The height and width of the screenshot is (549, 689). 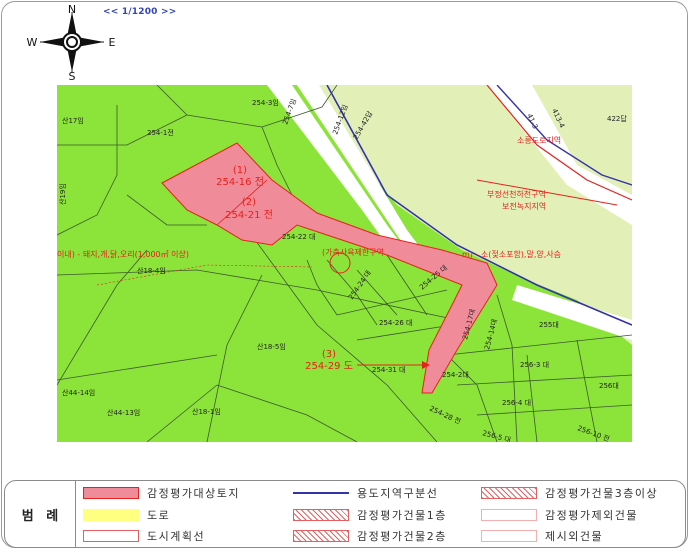 I want to click on lot-label: 산18-5임, so click(x=271, y=346).